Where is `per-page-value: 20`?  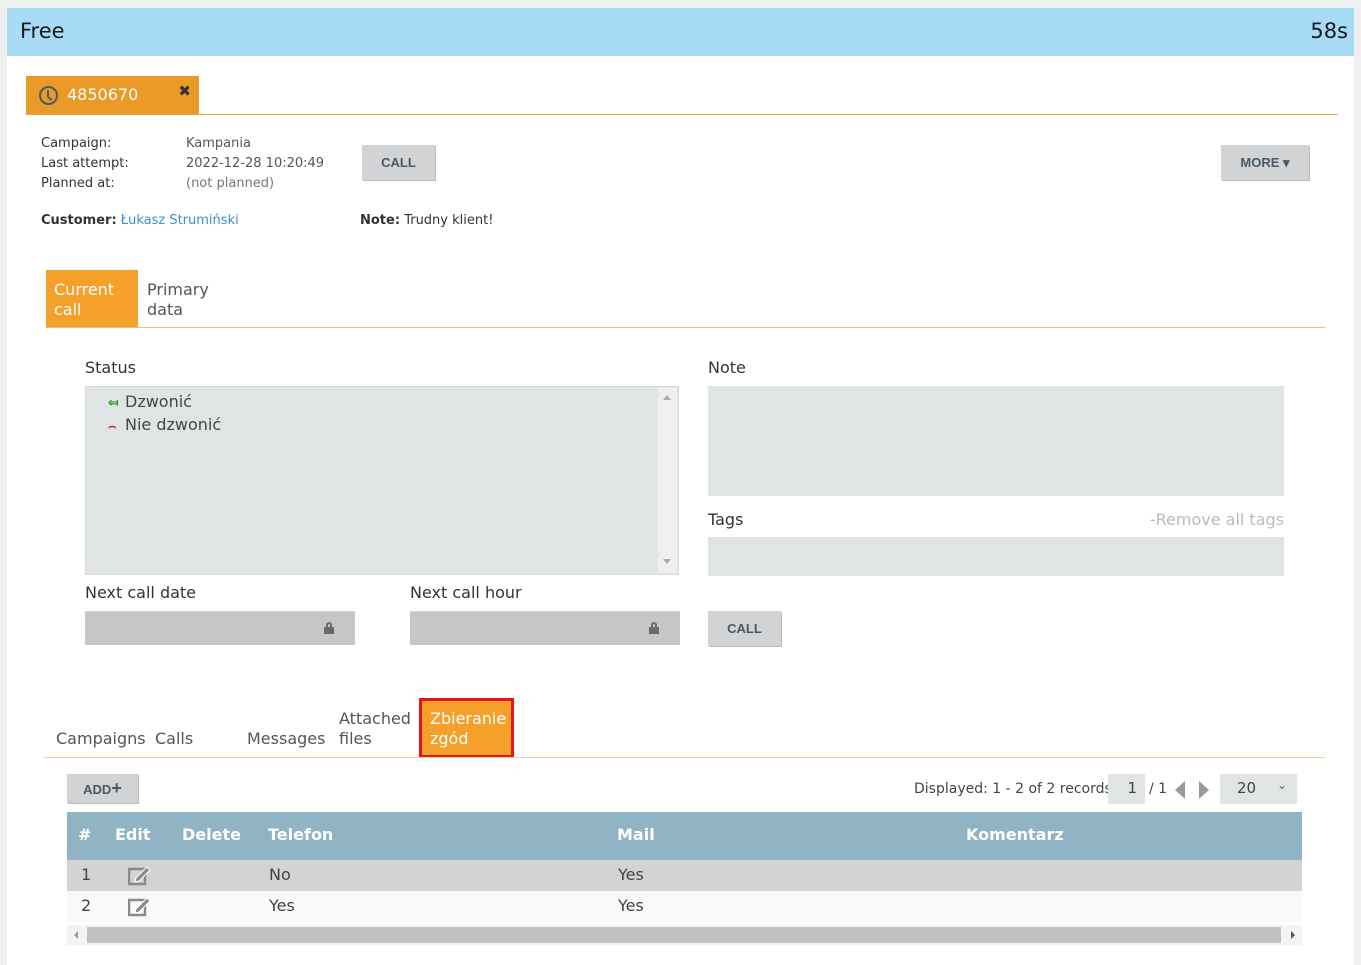
per-page-value: 20 is located at coordinates (1247, 788).